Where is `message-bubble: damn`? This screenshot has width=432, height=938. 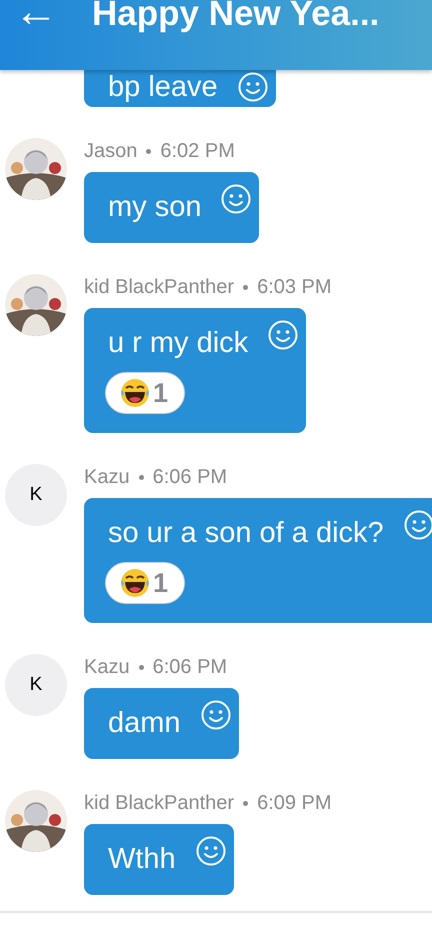
message-bubble: damn is located at coordinates (161, 723).